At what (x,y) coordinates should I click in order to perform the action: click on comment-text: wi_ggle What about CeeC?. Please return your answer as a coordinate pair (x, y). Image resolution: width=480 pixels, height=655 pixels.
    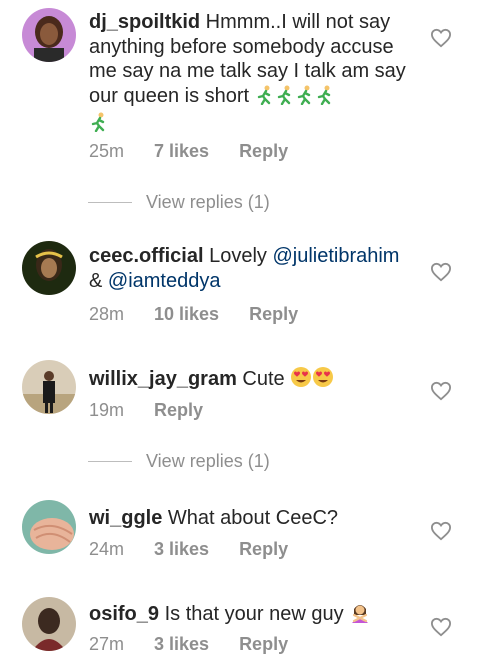
    Looking at the image, I should click on (254, 518).